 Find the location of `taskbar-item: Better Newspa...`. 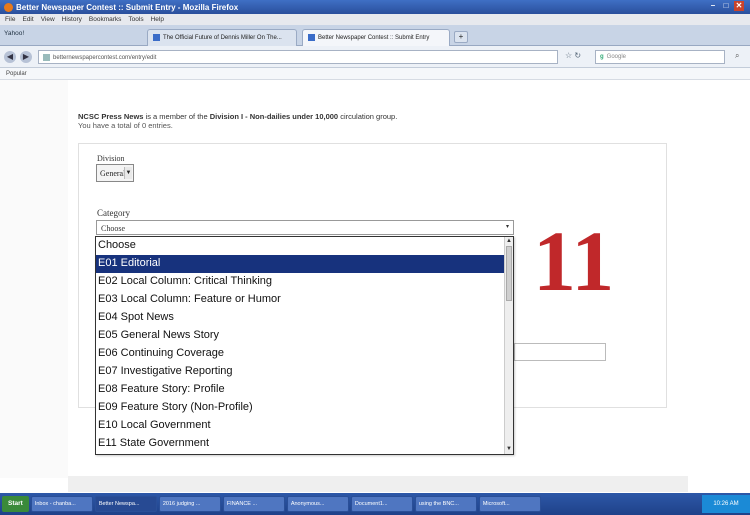

taskbar-item: Better Newspa... is located at coordinates (125, 504).